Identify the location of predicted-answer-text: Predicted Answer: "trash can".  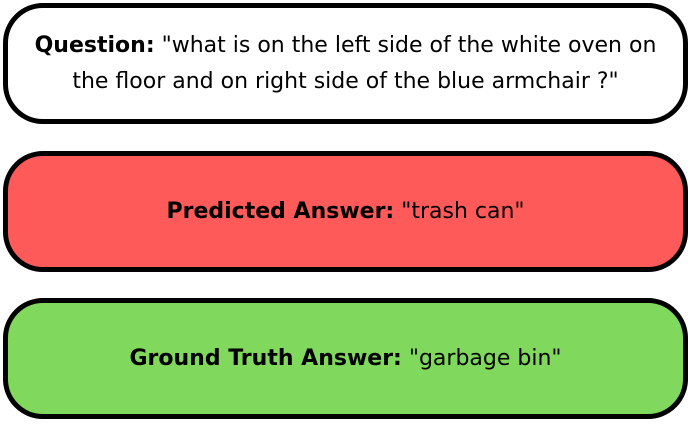
(345, 212).